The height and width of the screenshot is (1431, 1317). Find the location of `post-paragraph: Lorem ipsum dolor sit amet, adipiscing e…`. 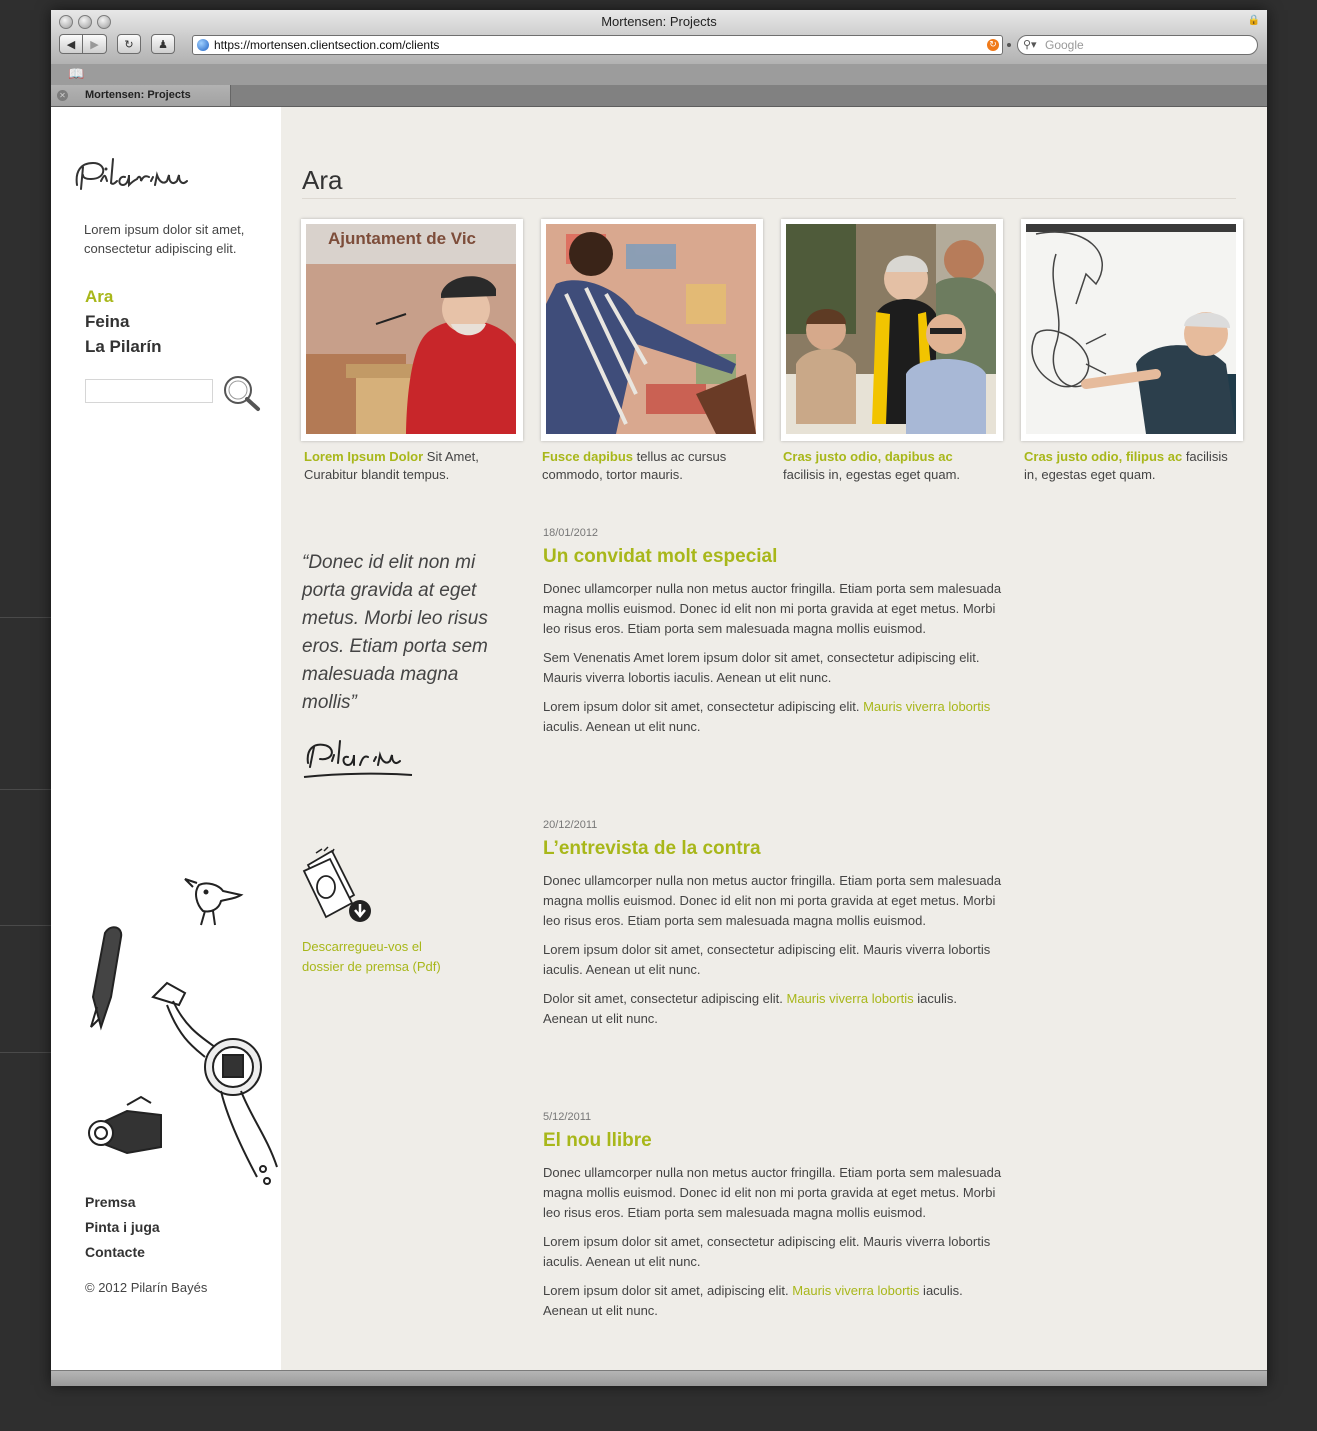

post-paragraph: Lorem ipsum dolor sit amet, adipiscing e… is located at coordinates (773, 1301).